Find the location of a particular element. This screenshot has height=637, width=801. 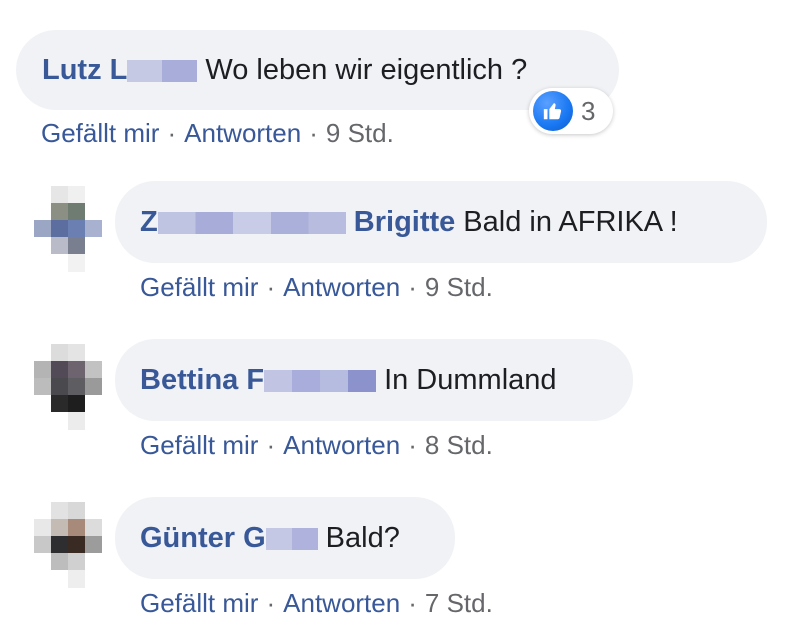

comment-author: Z Brigitte is located at coordinates (297, 222).